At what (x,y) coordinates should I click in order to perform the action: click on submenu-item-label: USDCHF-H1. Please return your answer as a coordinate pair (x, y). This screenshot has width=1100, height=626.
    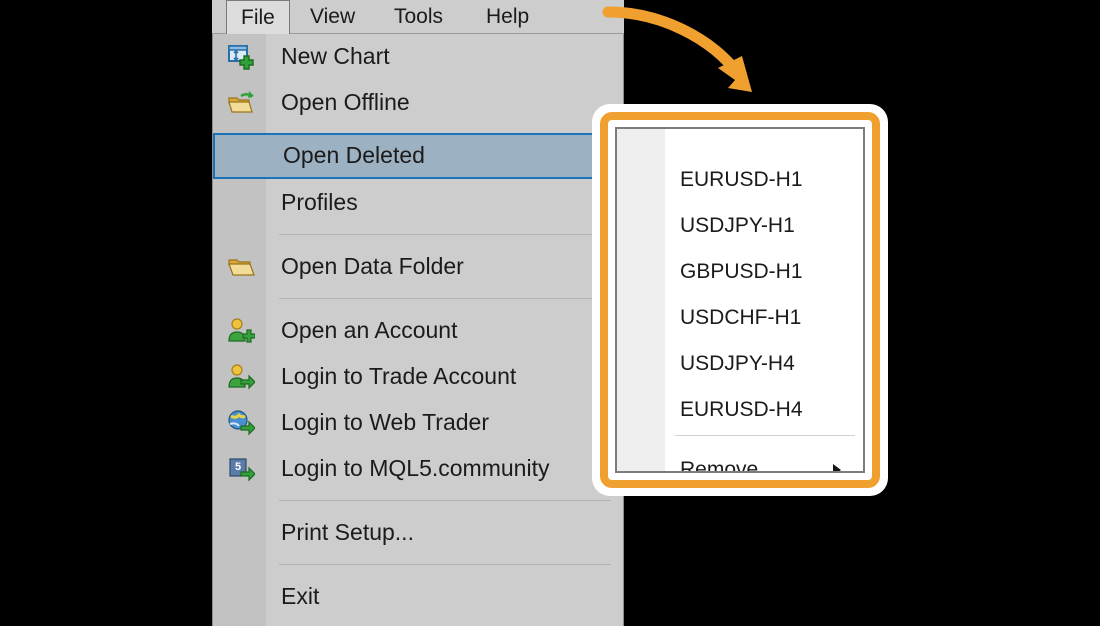
    Looking at the image, I should click on (741, 317).